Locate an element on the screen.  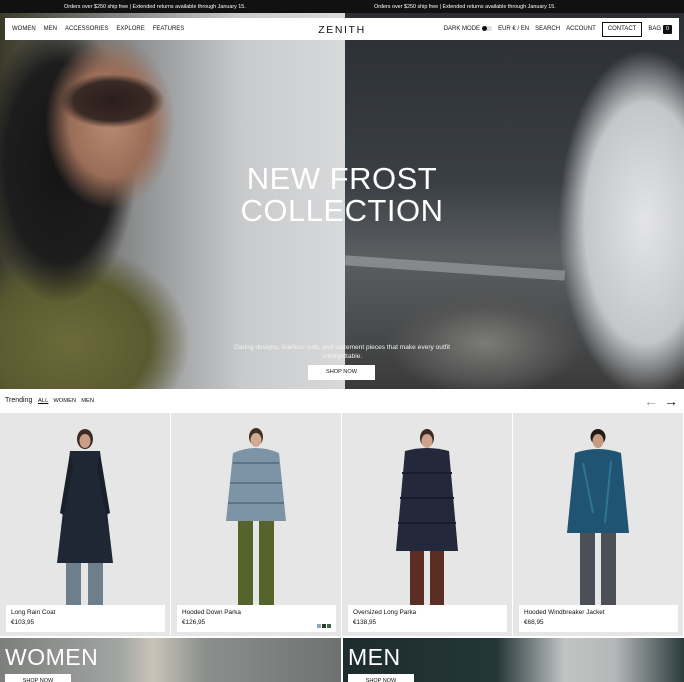
hero-title: NEW FROST COLLECTION is located at coordinates (342, 195).